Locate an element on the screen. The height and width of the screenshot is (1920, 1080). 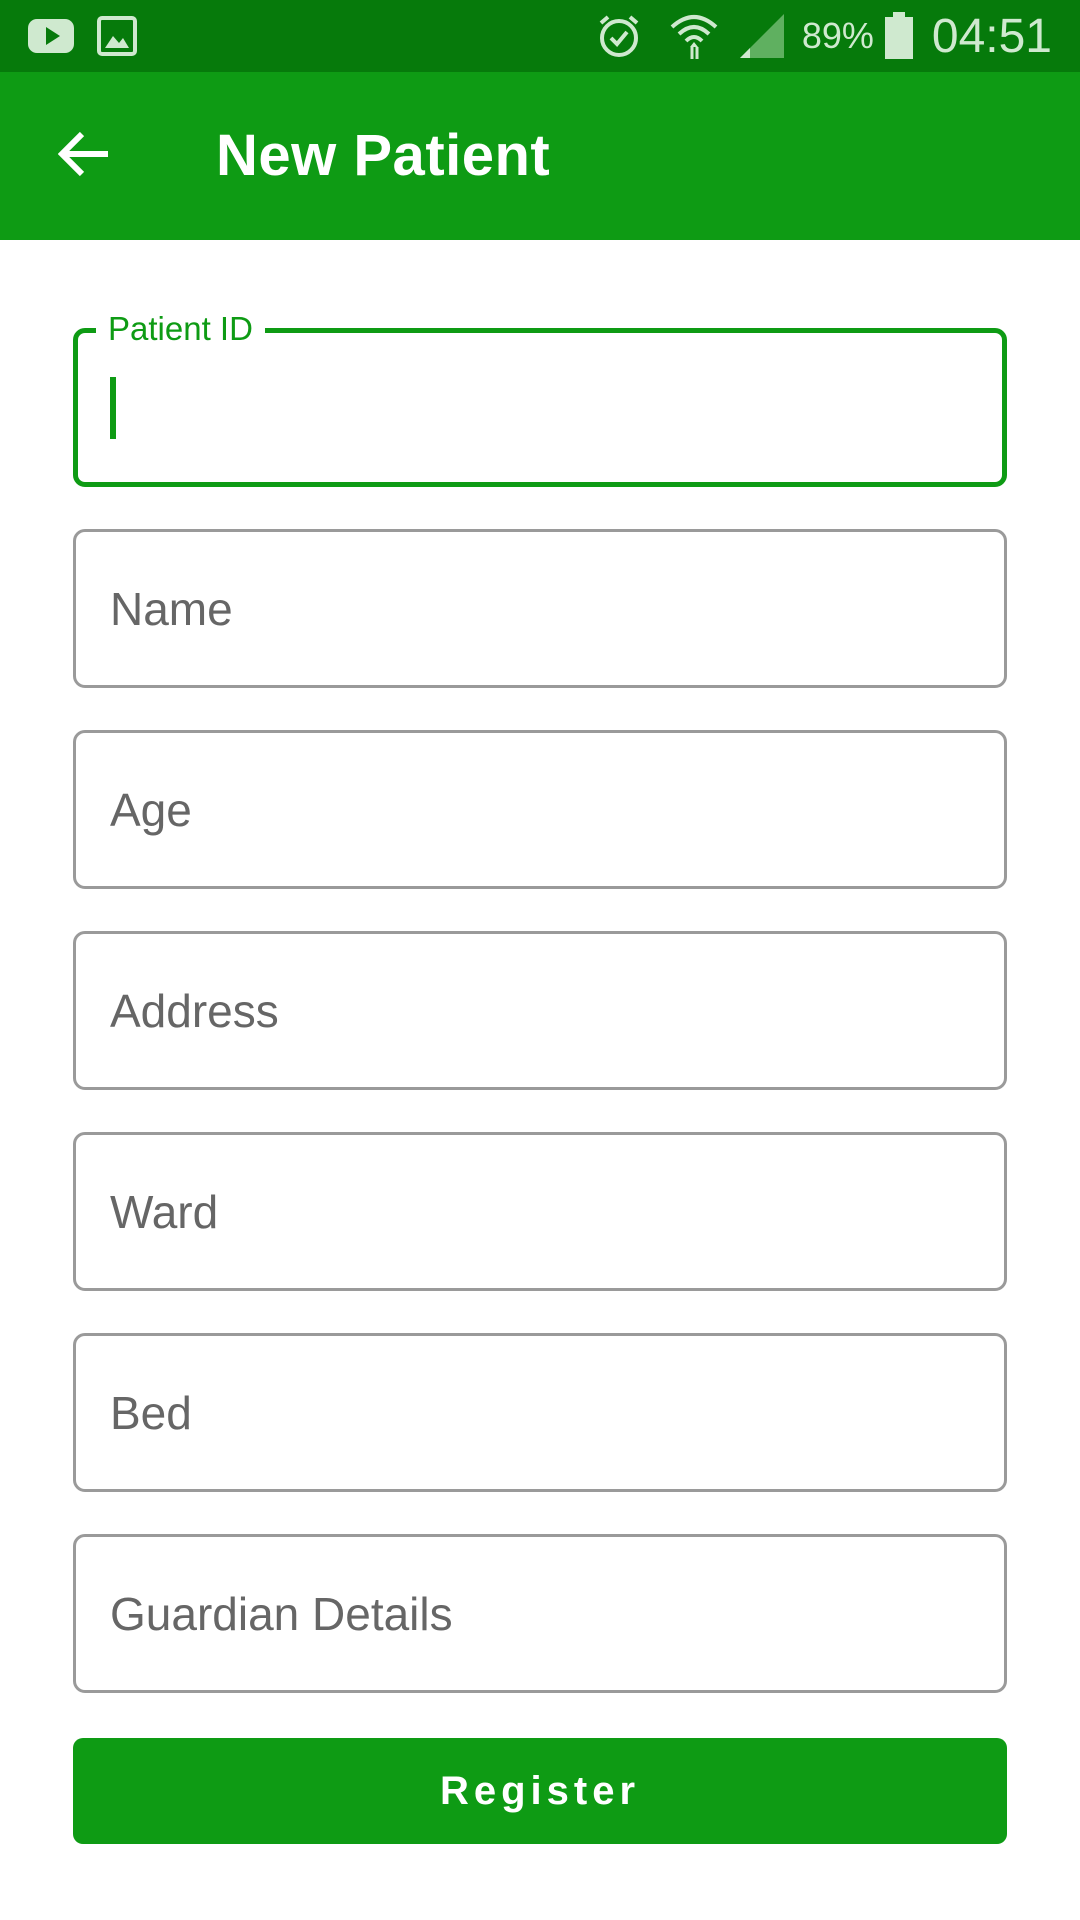
address-input is located at coordinates (540, 1010).